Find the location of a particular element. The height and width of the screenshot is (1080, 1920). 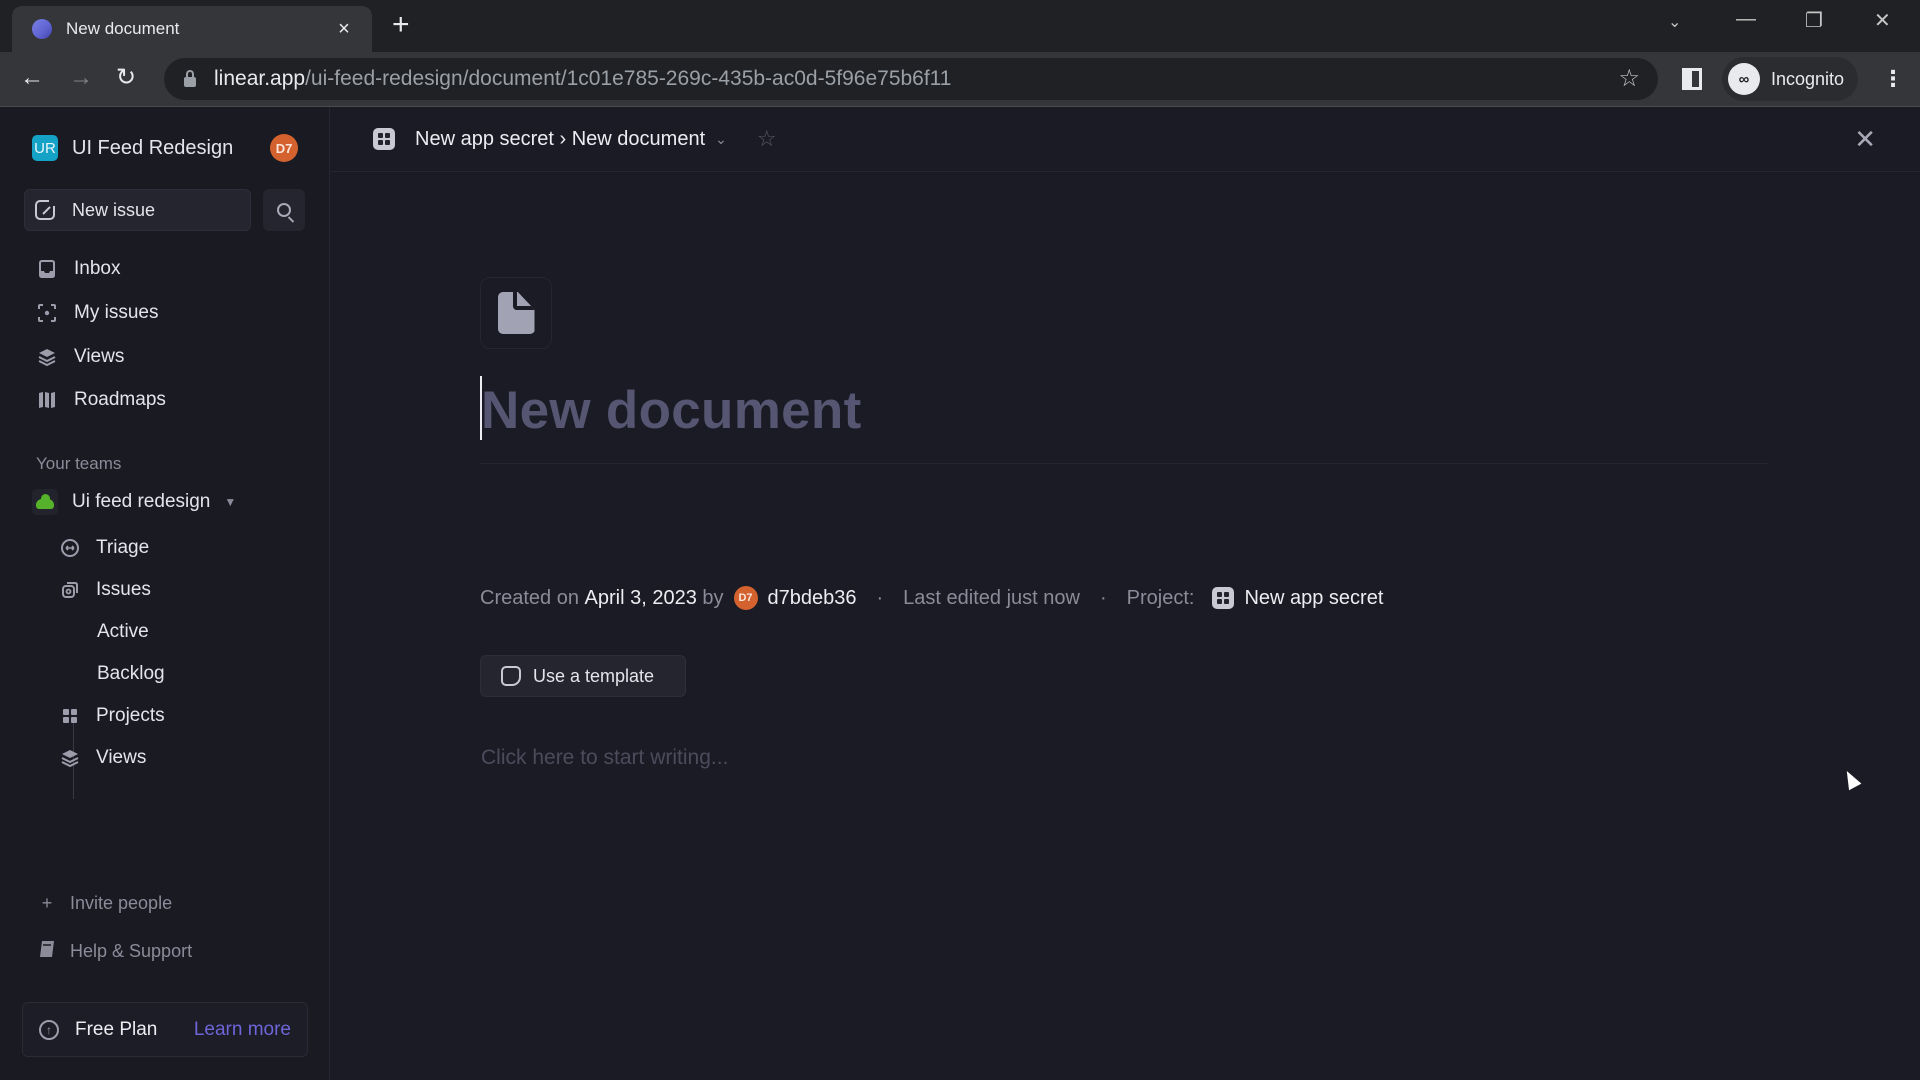

sidebar-item-projects: Projects is located at coordinates (177, 716).